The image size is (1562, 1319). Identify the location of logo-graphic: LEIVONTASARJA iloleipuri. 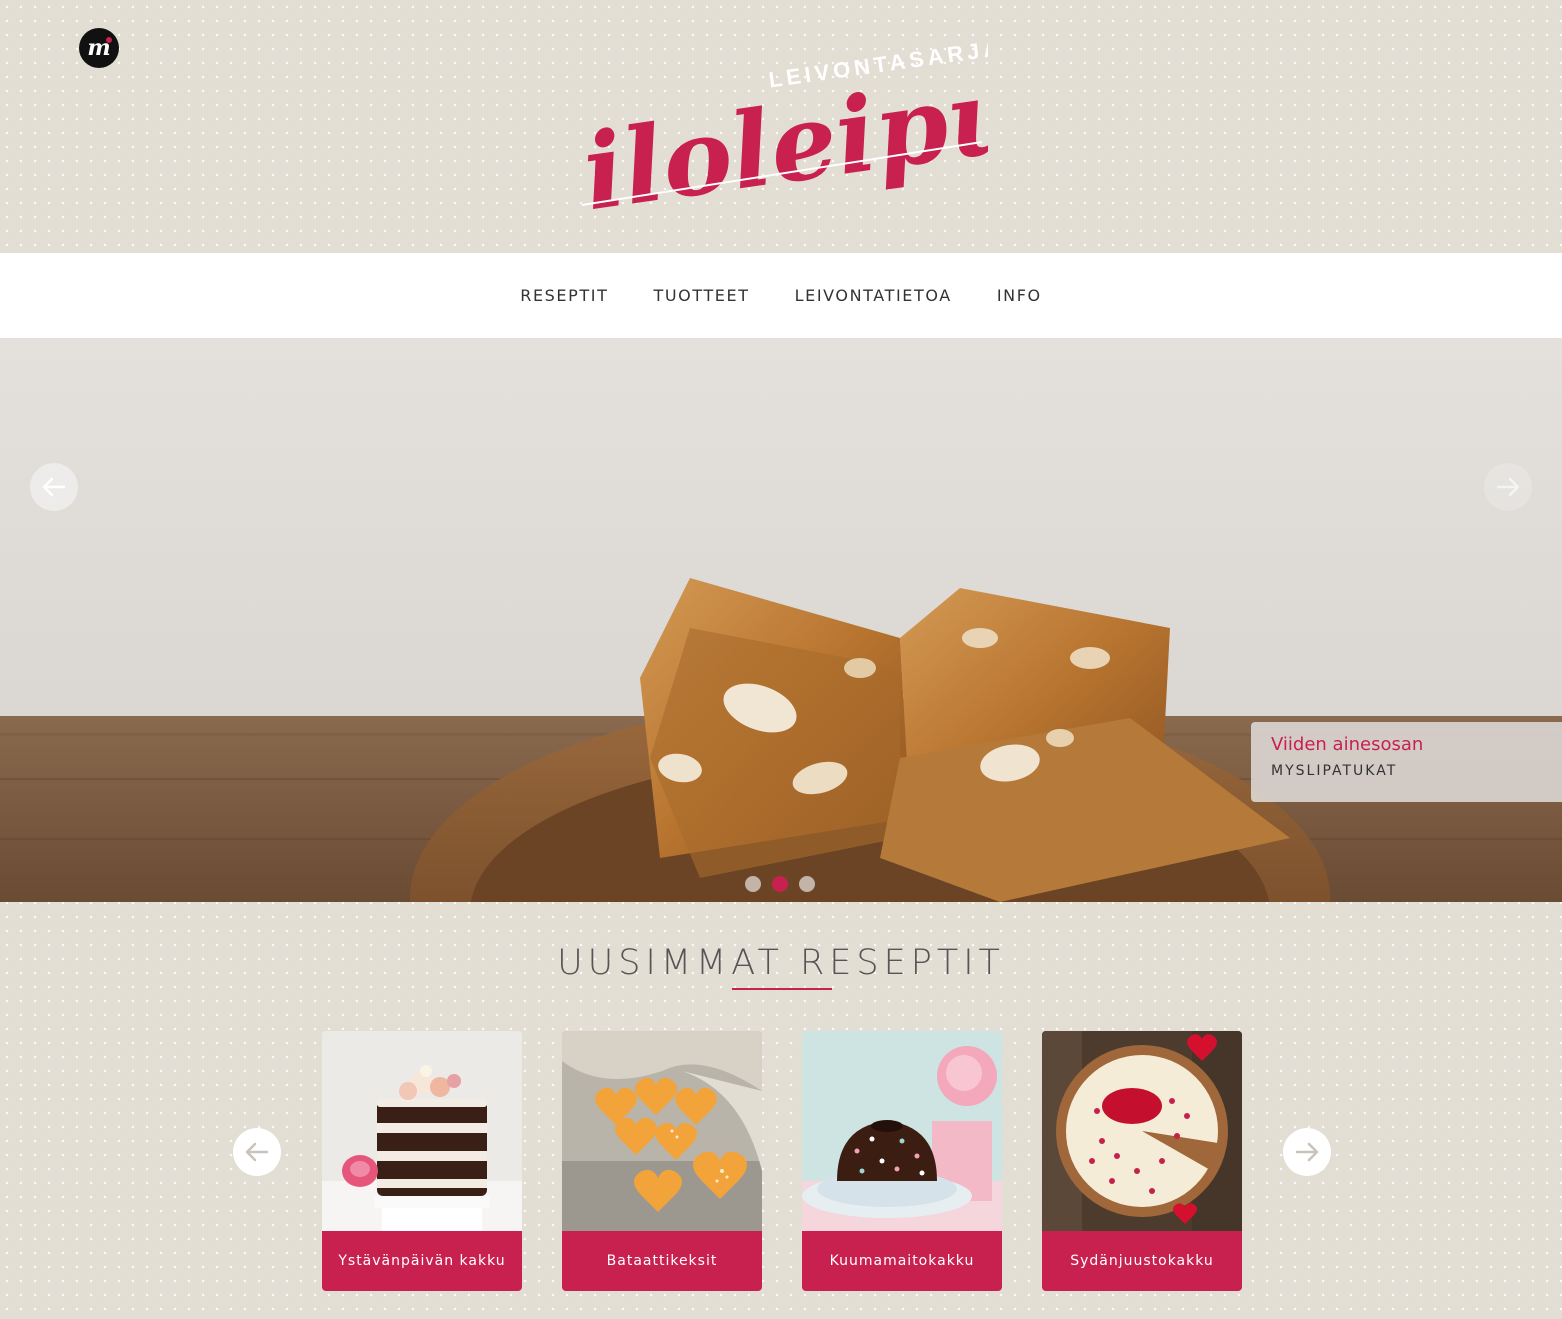
(782, 126).